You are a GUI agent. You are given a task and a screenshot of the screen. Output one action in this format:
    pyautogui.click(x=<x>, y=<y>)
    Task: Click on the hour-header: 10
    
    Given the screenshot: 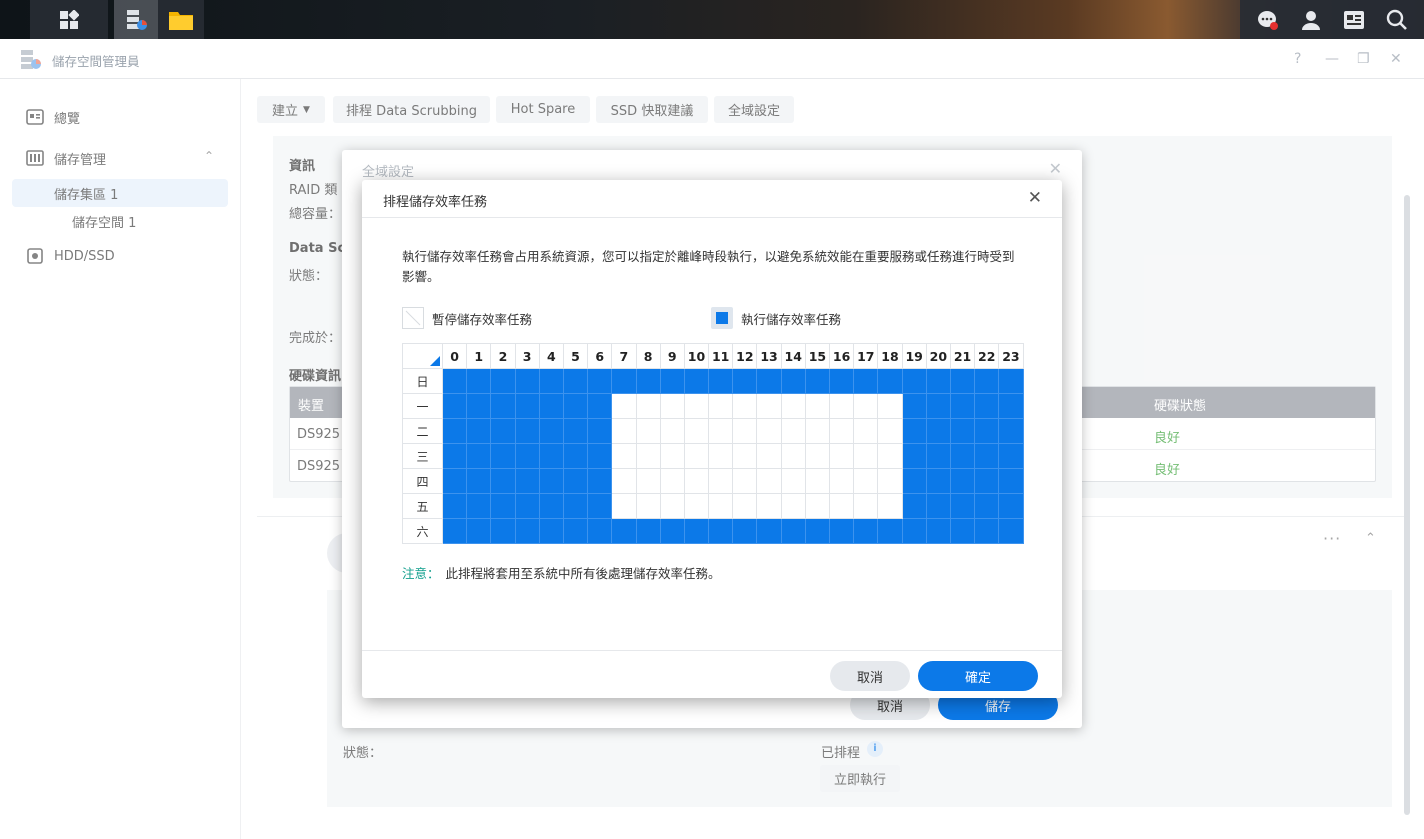 What is the action you would take?
    pyautogui.click(x=696, y=356)
    